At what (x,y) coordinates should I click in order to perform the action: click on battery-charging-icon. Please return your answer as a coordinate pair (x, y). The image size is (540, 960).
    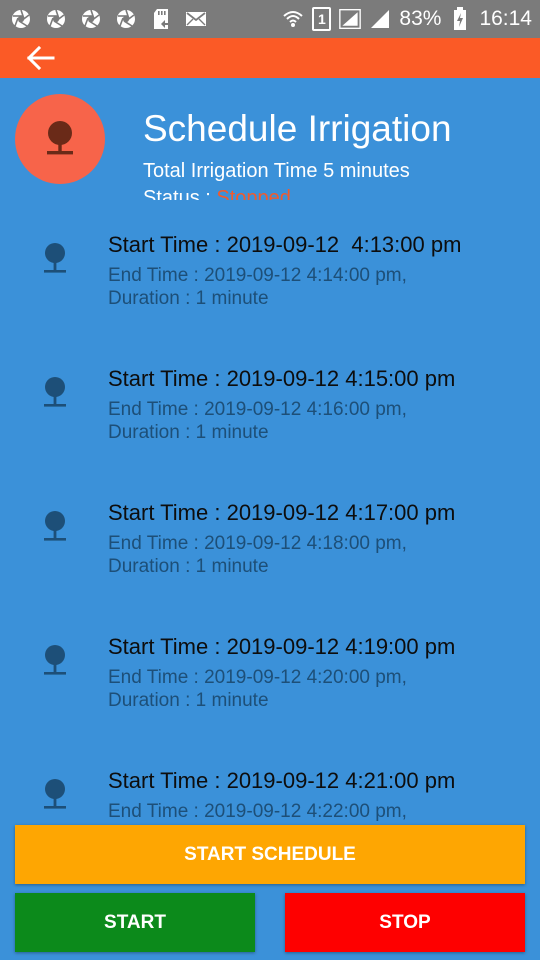
    Looking at the image, I should click on (460, 18).